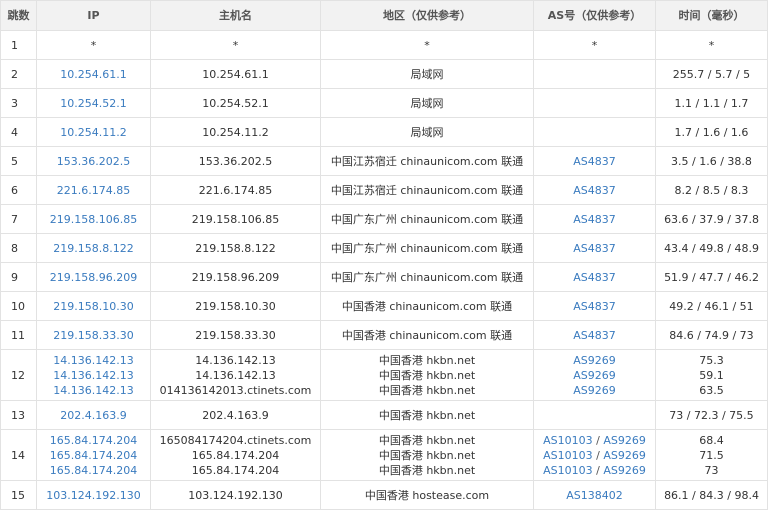 The width and height of the screenshot is (768, 520). What do you see at coordinates (235, 306) in the screenshot?
I see `host-cell-value: 219.158.10.30` at bounding box center [235, 306].